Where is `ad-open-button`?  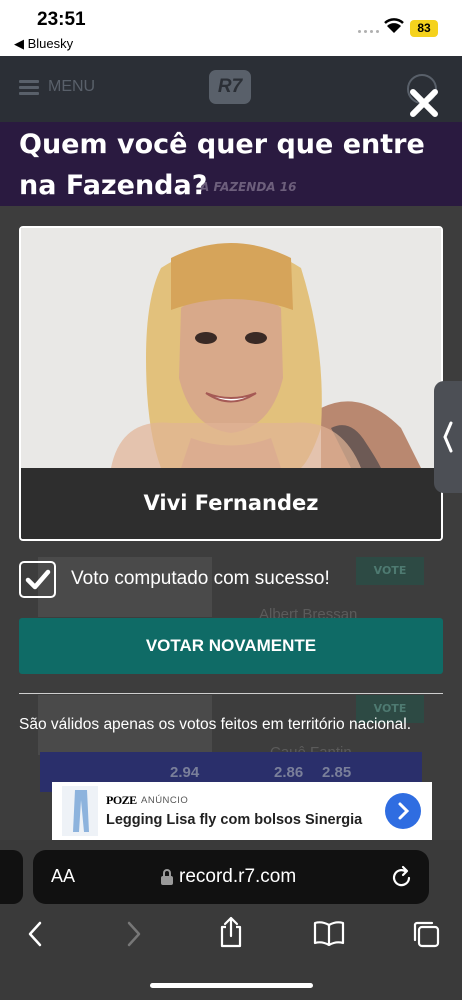 ad-open-button is located at coordinates (403, 811).